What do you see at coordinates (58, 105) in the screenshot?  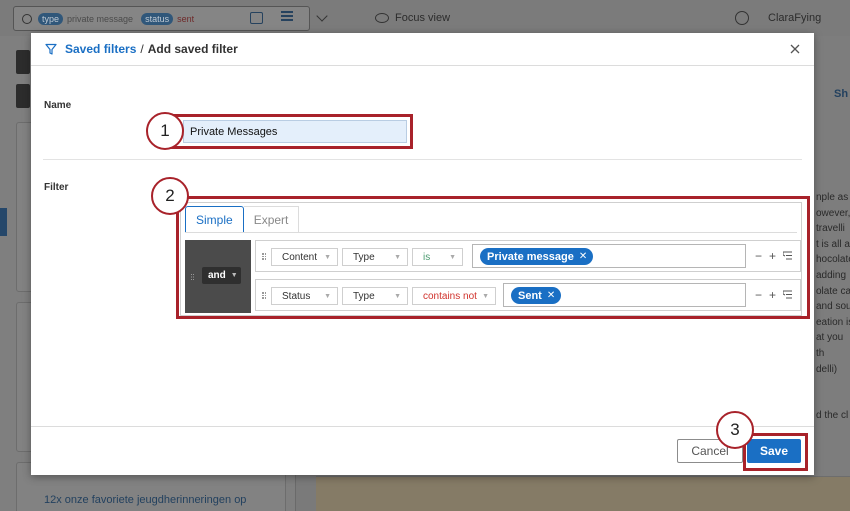 I see `name-label: Name` at bounding box center [58, 105].